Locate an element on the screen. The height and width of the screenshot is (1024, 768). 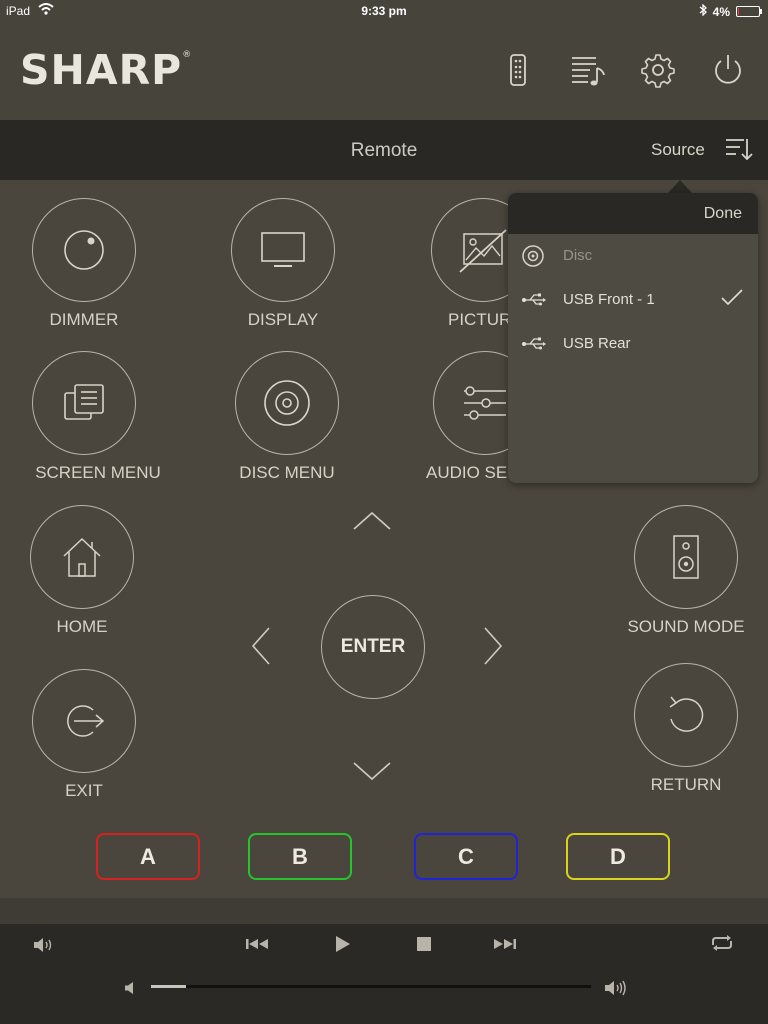
c-button: C is located at coordinates (466, 856).